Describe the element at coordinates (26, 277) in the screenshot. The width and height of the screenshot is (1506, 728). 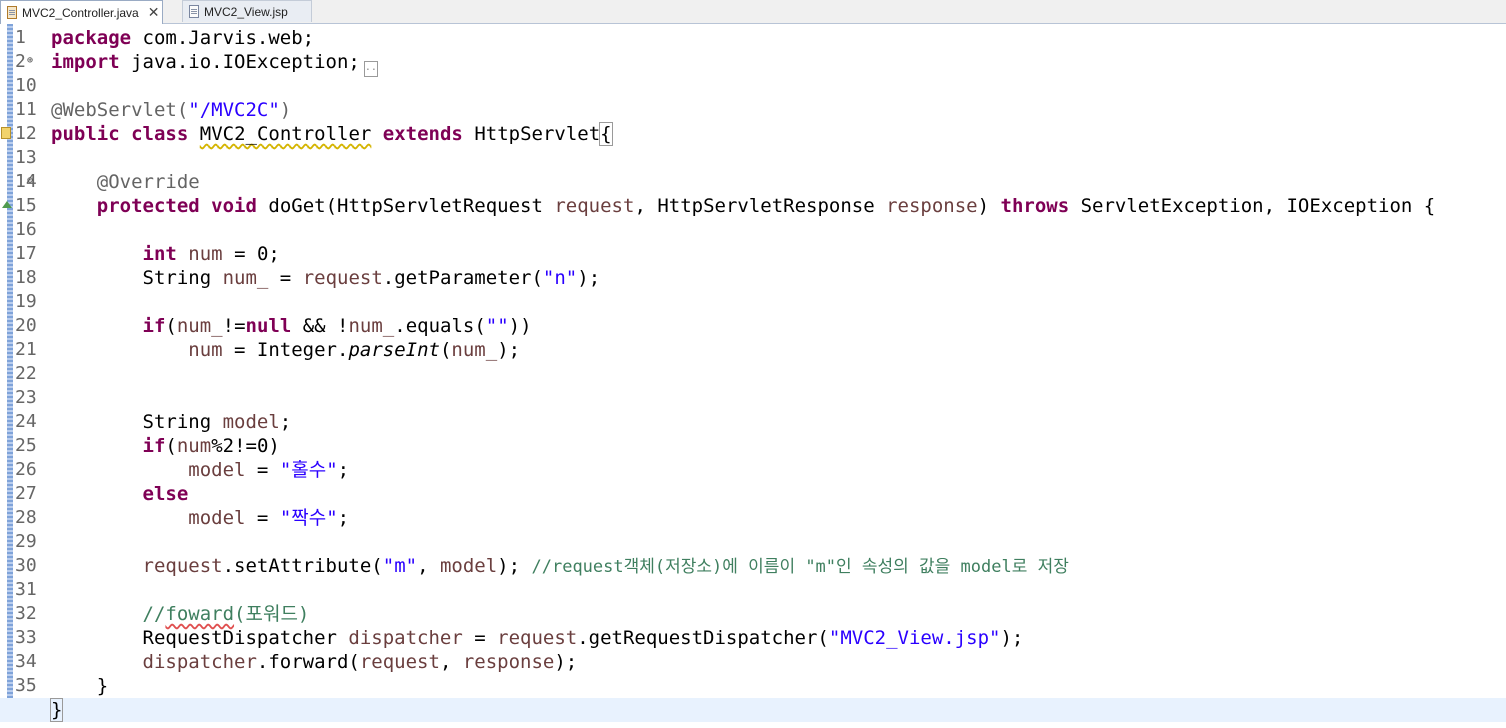
I see `line-number: 18` at that location.